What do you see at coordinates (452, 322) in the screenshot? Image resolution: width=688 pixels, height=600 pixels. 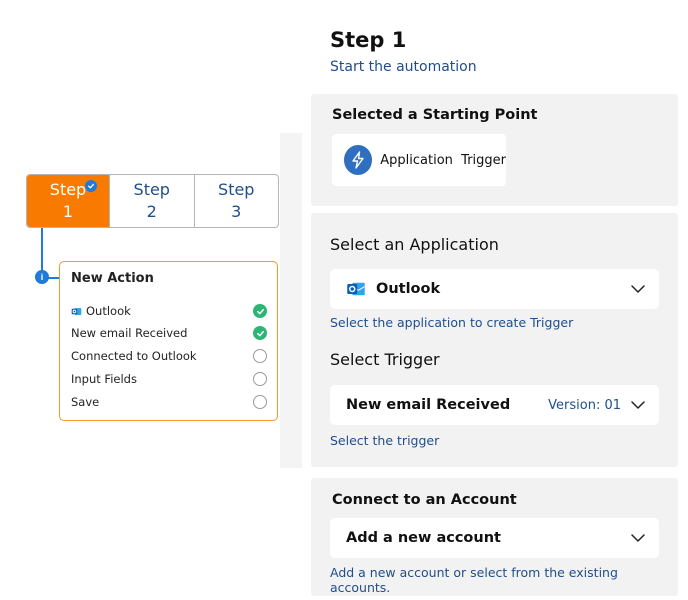 I see `application-helper-text: Select the application to create Trigger` at bounding box center [452, 322].